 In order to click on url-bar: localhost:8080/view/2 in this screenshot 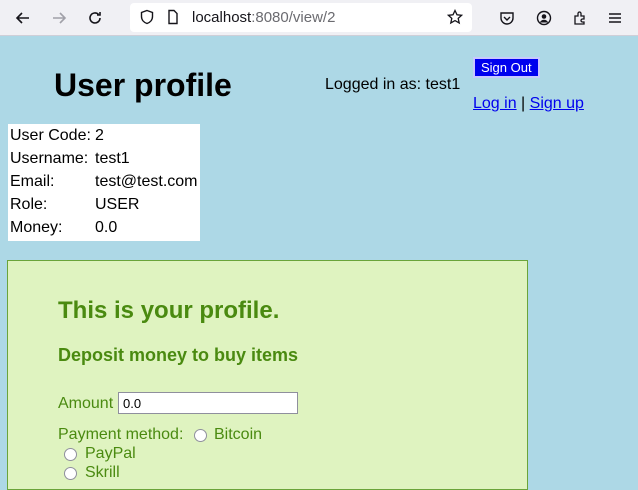, I will do `click(301, 17)`.